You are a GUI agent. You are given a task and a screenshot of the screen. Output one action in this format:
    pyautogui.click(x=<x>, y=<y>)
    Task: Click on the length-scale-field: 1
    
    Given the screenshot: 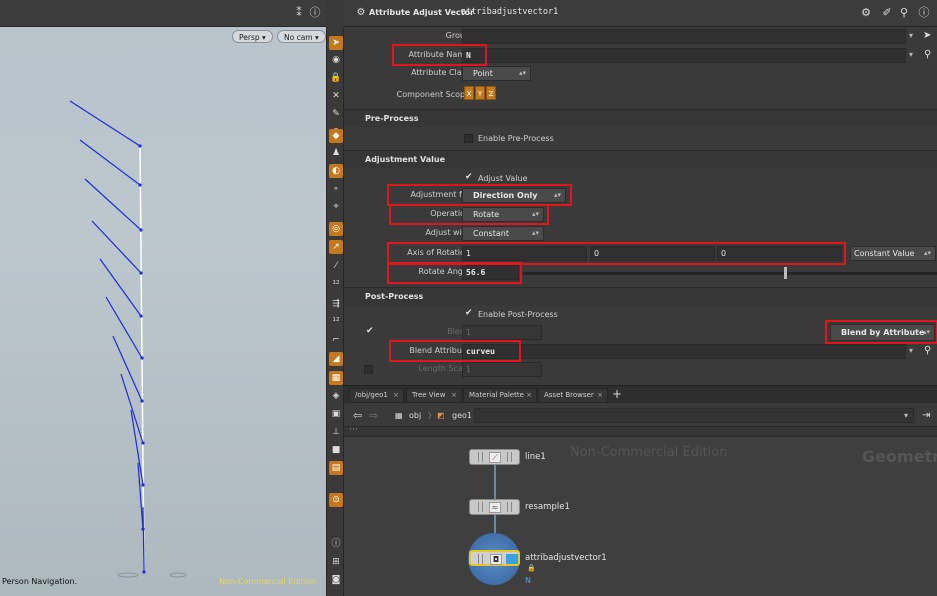 What is the action you would take?
    pyautogui.click(x=502, y=369)
    